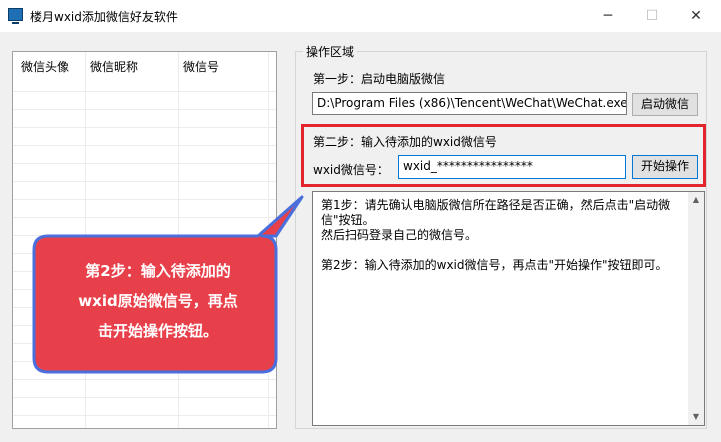  What do you see at coordinates (665, 104) in the screenshot?
I see `launch-wechat-button: 启动微信` at bounding box center [665, 104].